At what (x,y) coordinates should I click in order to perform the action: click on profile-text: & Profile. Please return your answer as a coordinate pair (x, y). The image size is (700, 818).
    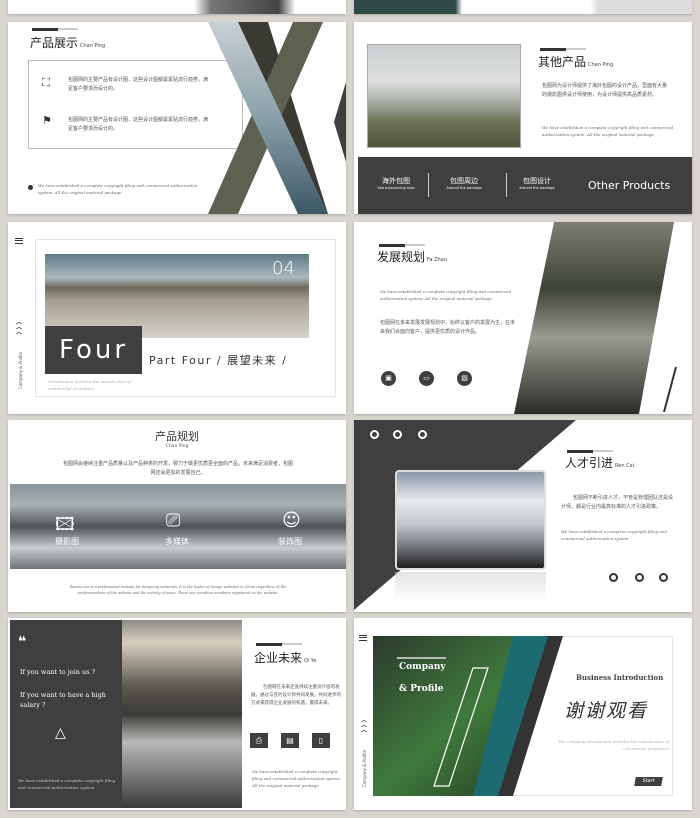
    Looking at the image, I should click on (421, 689).